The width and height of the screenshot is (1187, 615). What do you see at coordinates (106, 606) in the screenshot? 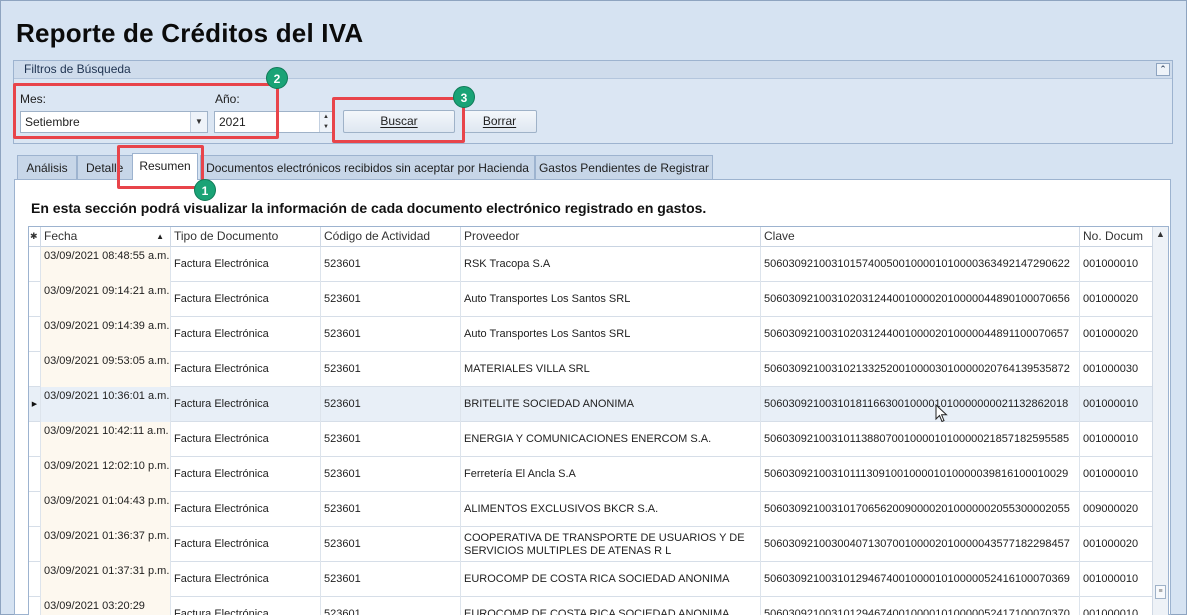
I see `cell-fecha: 03/09/2021 03:20:29` at bounding box center [106, 606].